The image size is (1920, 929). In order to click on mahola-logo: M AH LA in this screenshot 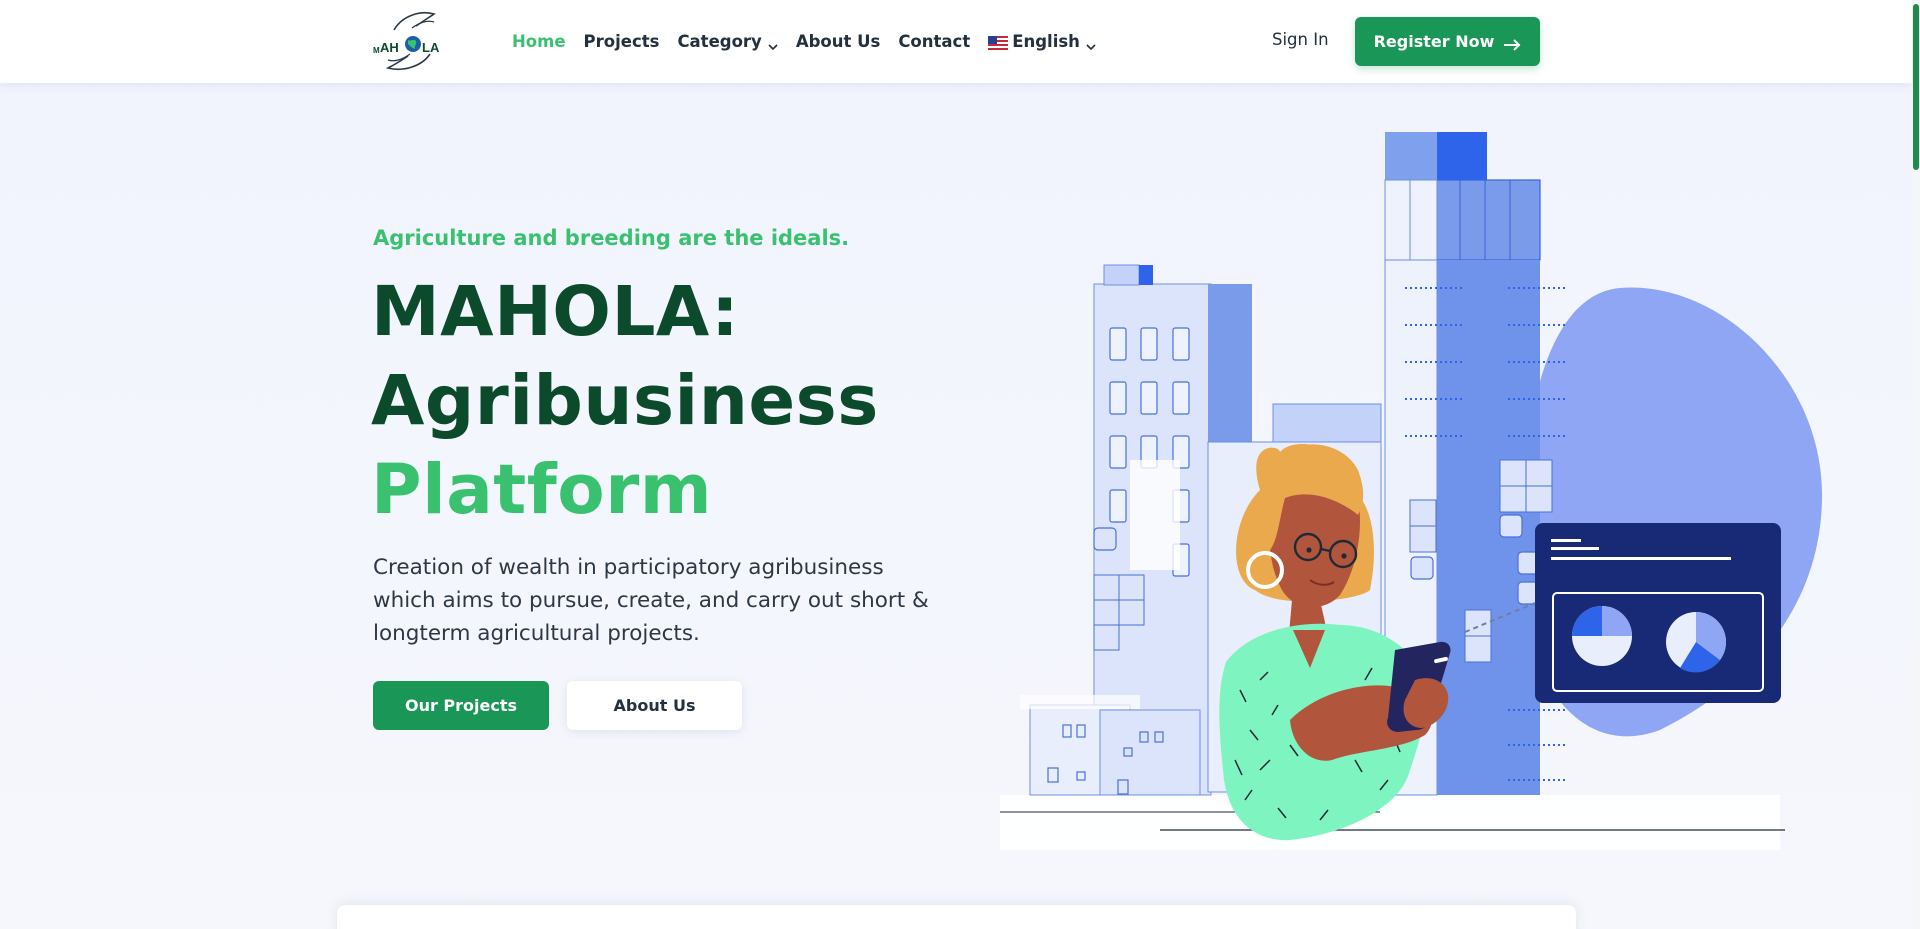, I will do `click(412, 41)`.